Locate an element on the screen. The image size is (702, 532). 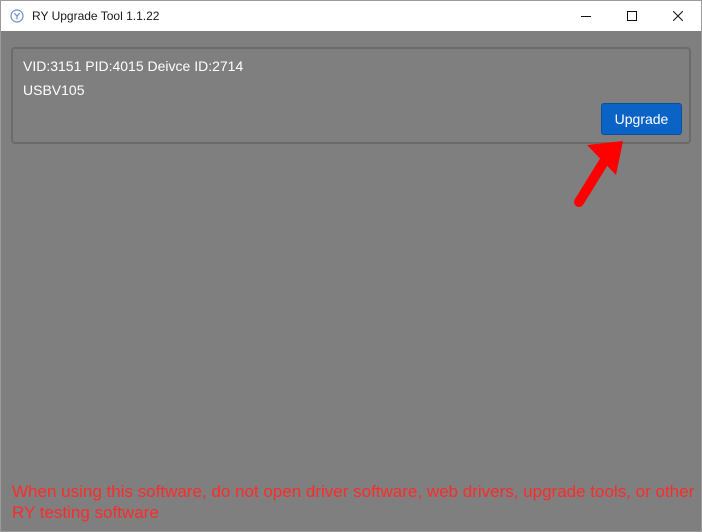
maximize-icon is located at coordinates (632, 16).